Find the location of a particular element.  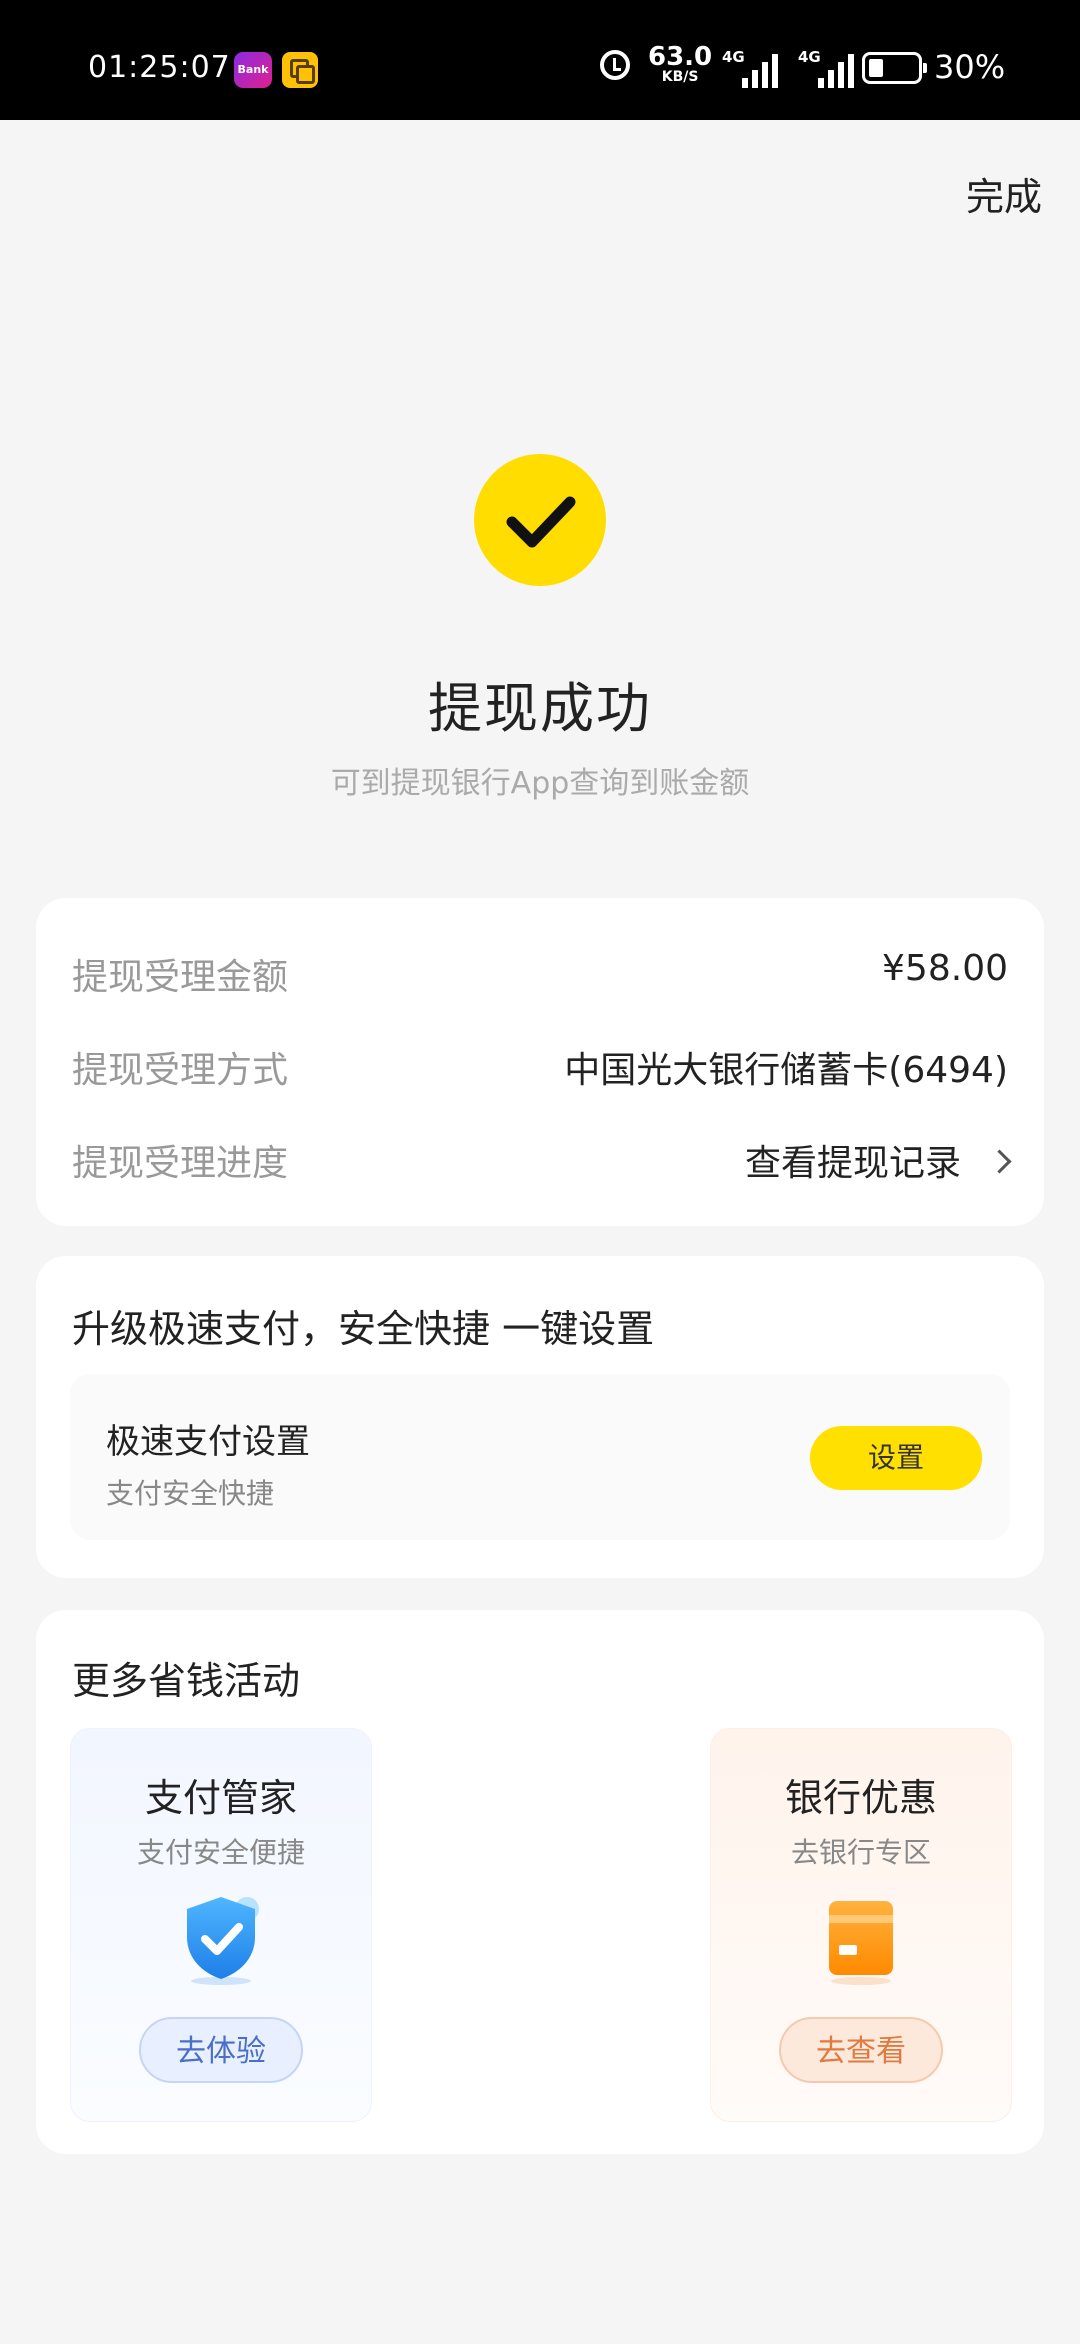

fast-pay-item: 极速支付设置 支付安全快捷 设置 is located at coordinates (540, 1457).